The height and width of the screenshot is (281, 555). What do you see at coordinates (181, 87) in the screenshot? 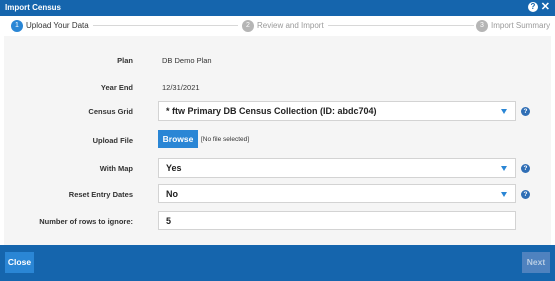
I see `year-end-value: 12/31/2021` at bounding box center [181, 87].